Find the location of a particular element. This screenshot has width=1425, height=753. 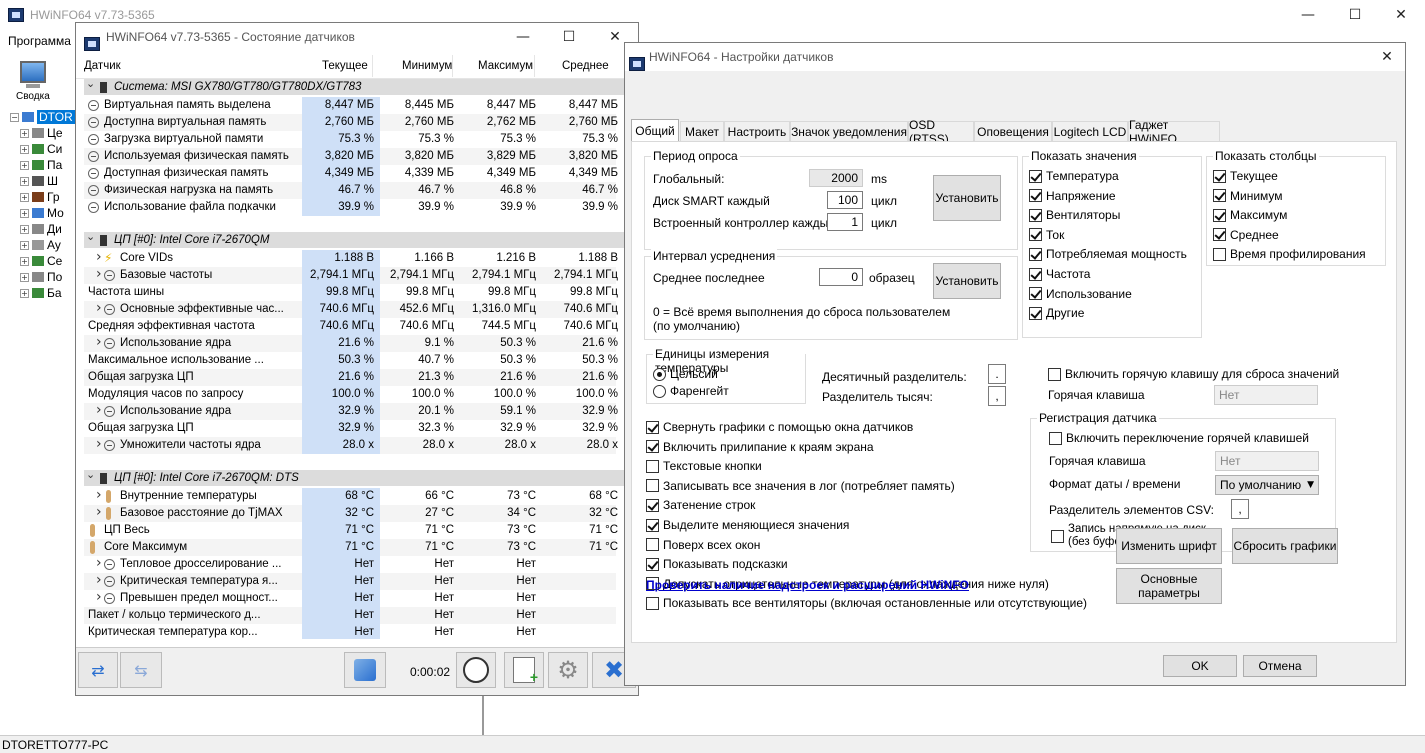

nav-arrows-button: ⇄ is located at coordinates (98, 670).